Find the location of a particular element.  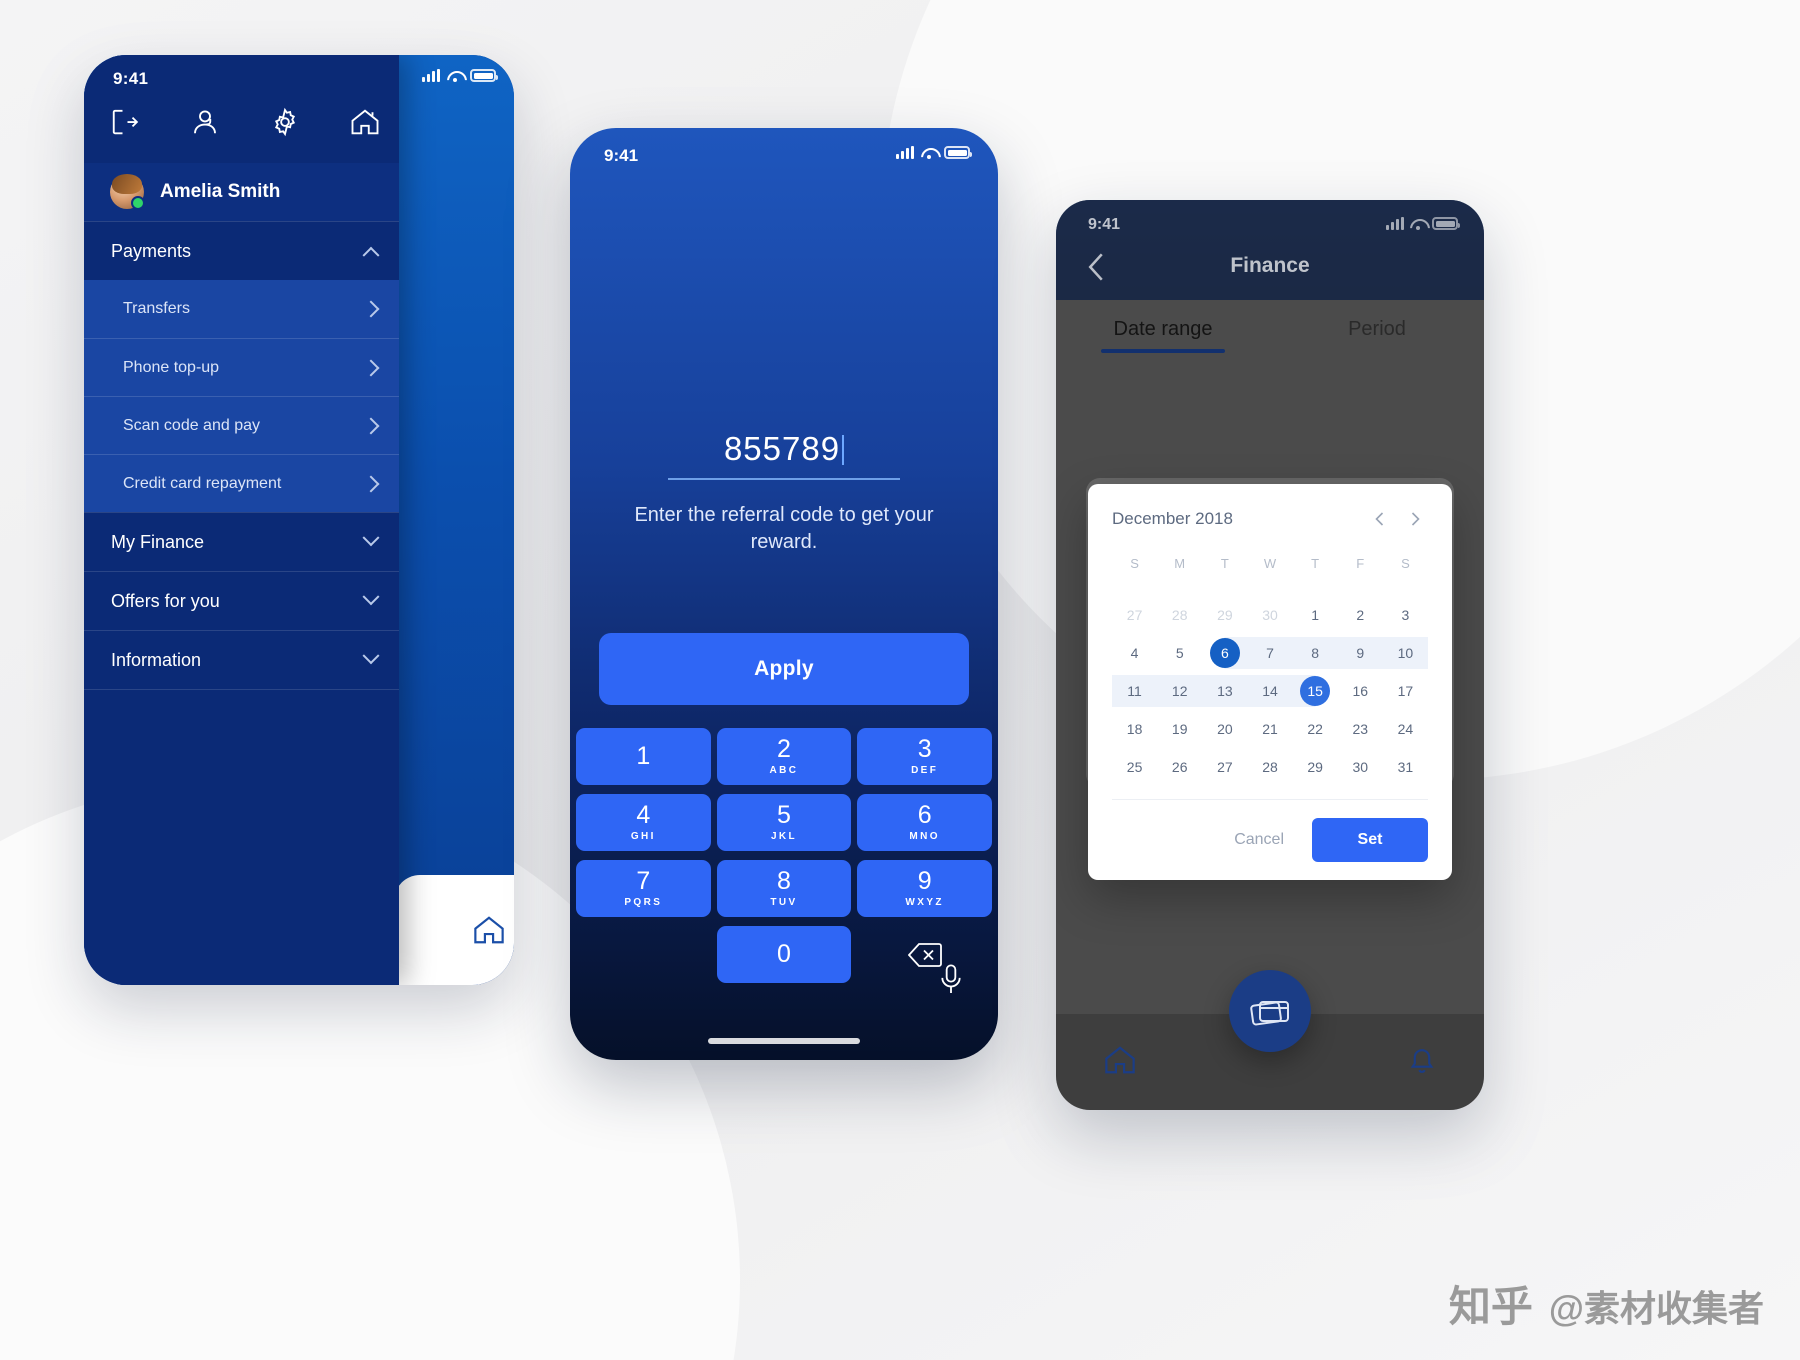

keypad-key-9: 9 WXYZ is located at coordinates (924, 888).